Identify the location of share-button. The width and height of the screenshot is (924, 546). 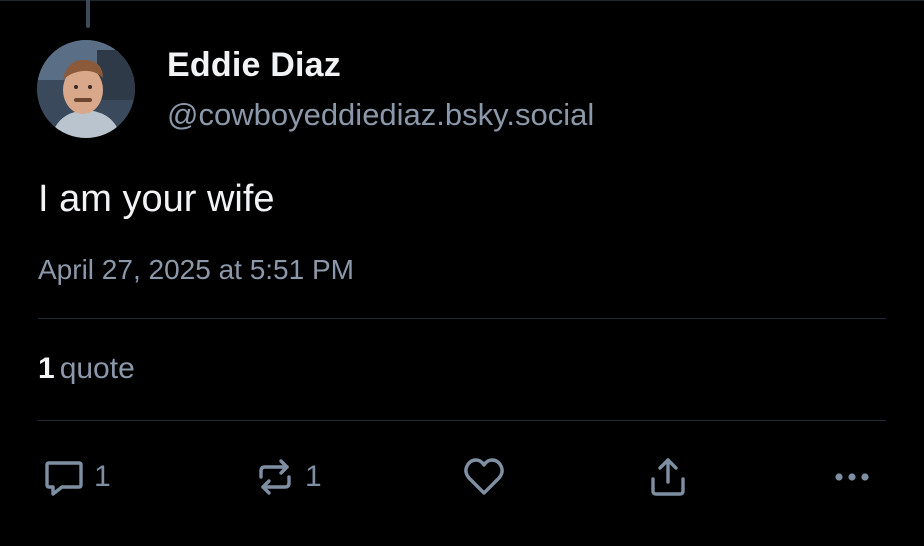
(668, 477).